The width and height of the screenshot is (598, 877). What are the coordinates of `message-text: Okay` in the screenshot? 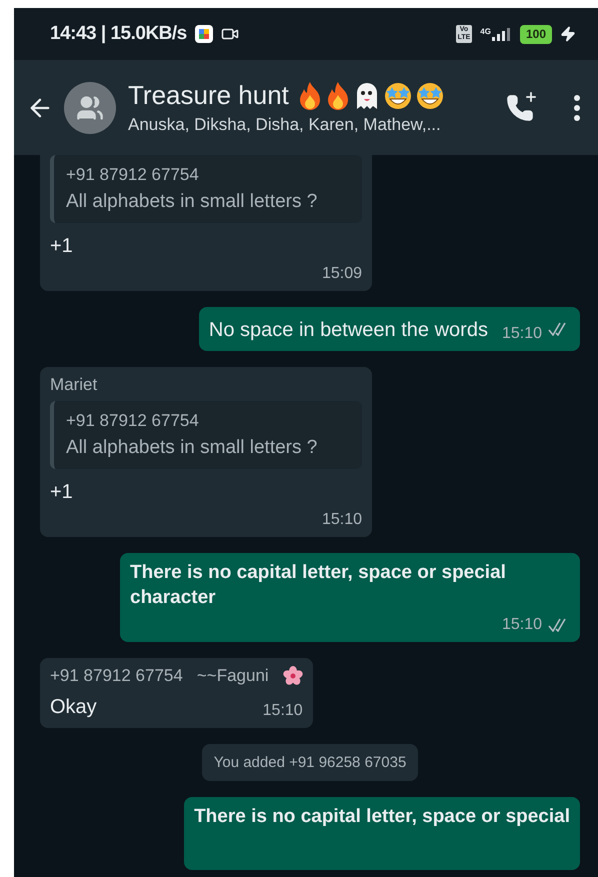 It's located at (73, 707).